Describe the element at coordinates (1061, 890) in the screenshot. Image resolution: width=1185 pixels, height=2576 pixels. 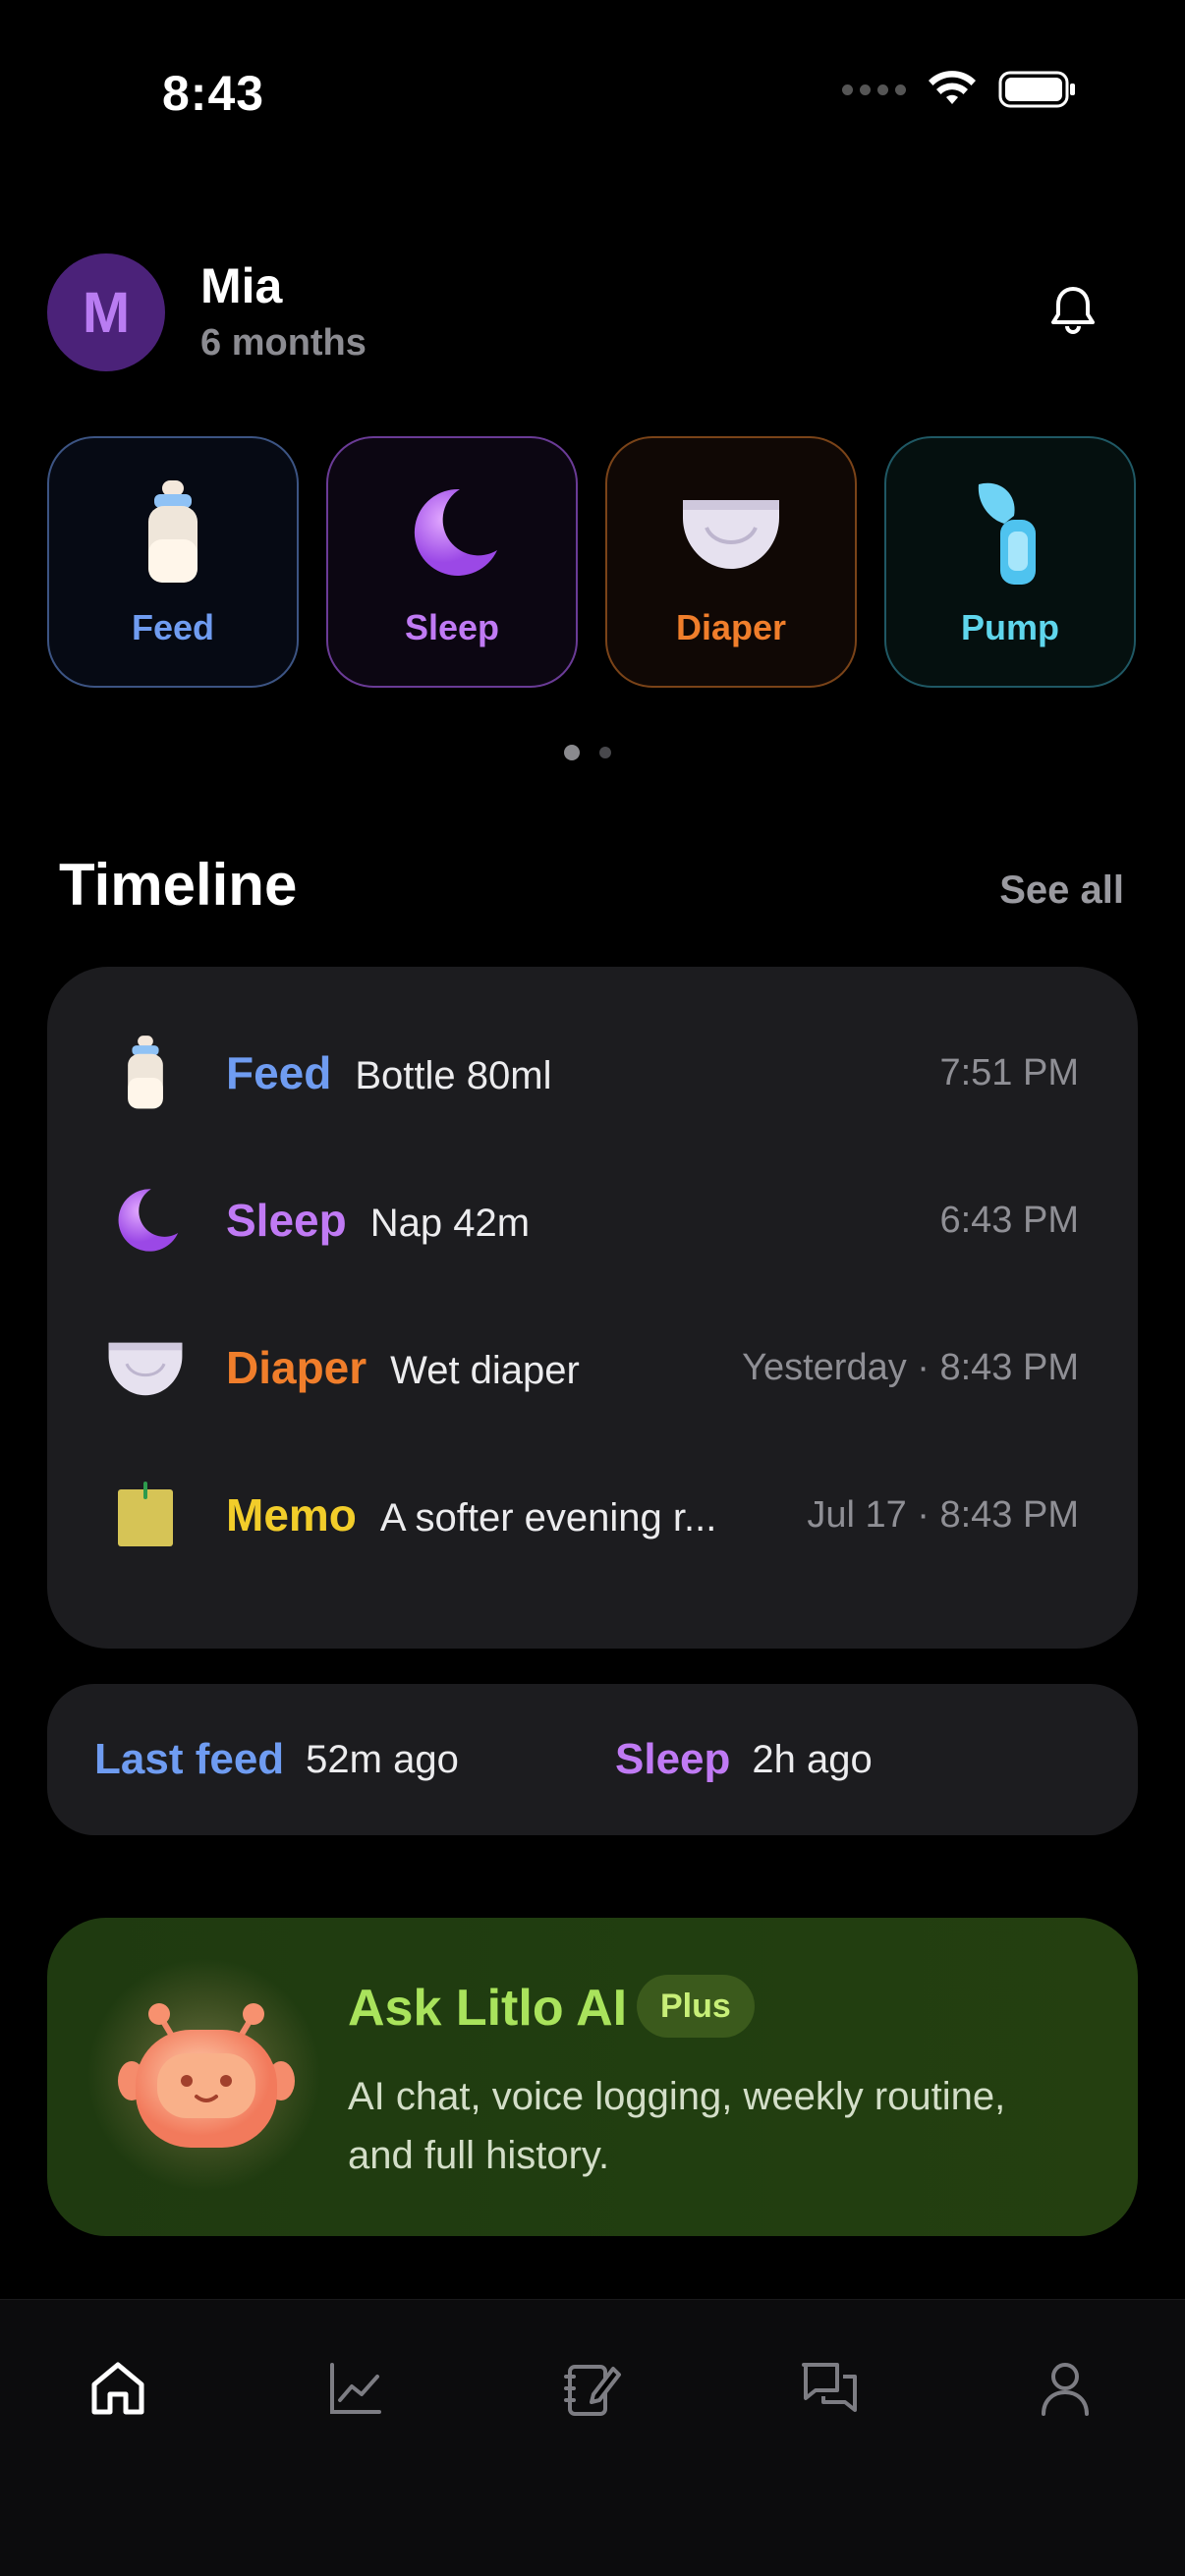
I see `see-all-link: See all` at that location.